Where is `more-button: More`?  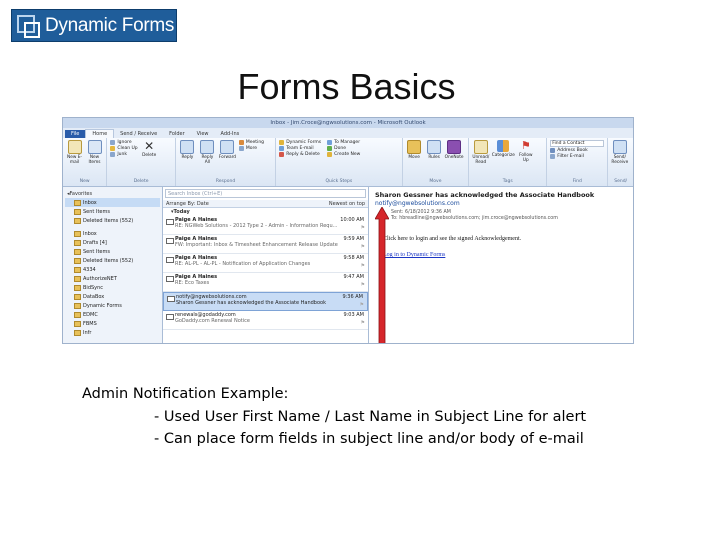 more-button: More is located at coordinates (251, 148).